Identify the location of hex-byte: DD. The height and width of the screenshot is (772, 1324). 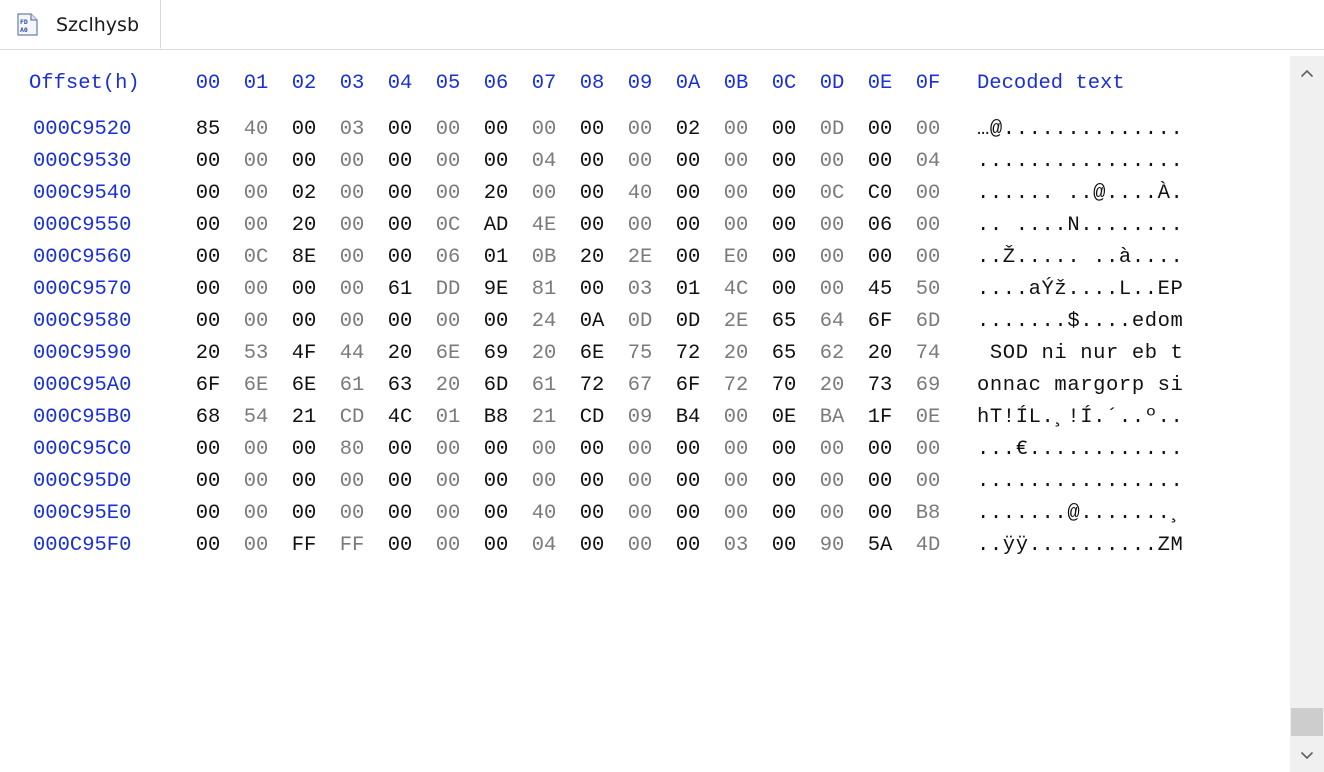
(448, 290).